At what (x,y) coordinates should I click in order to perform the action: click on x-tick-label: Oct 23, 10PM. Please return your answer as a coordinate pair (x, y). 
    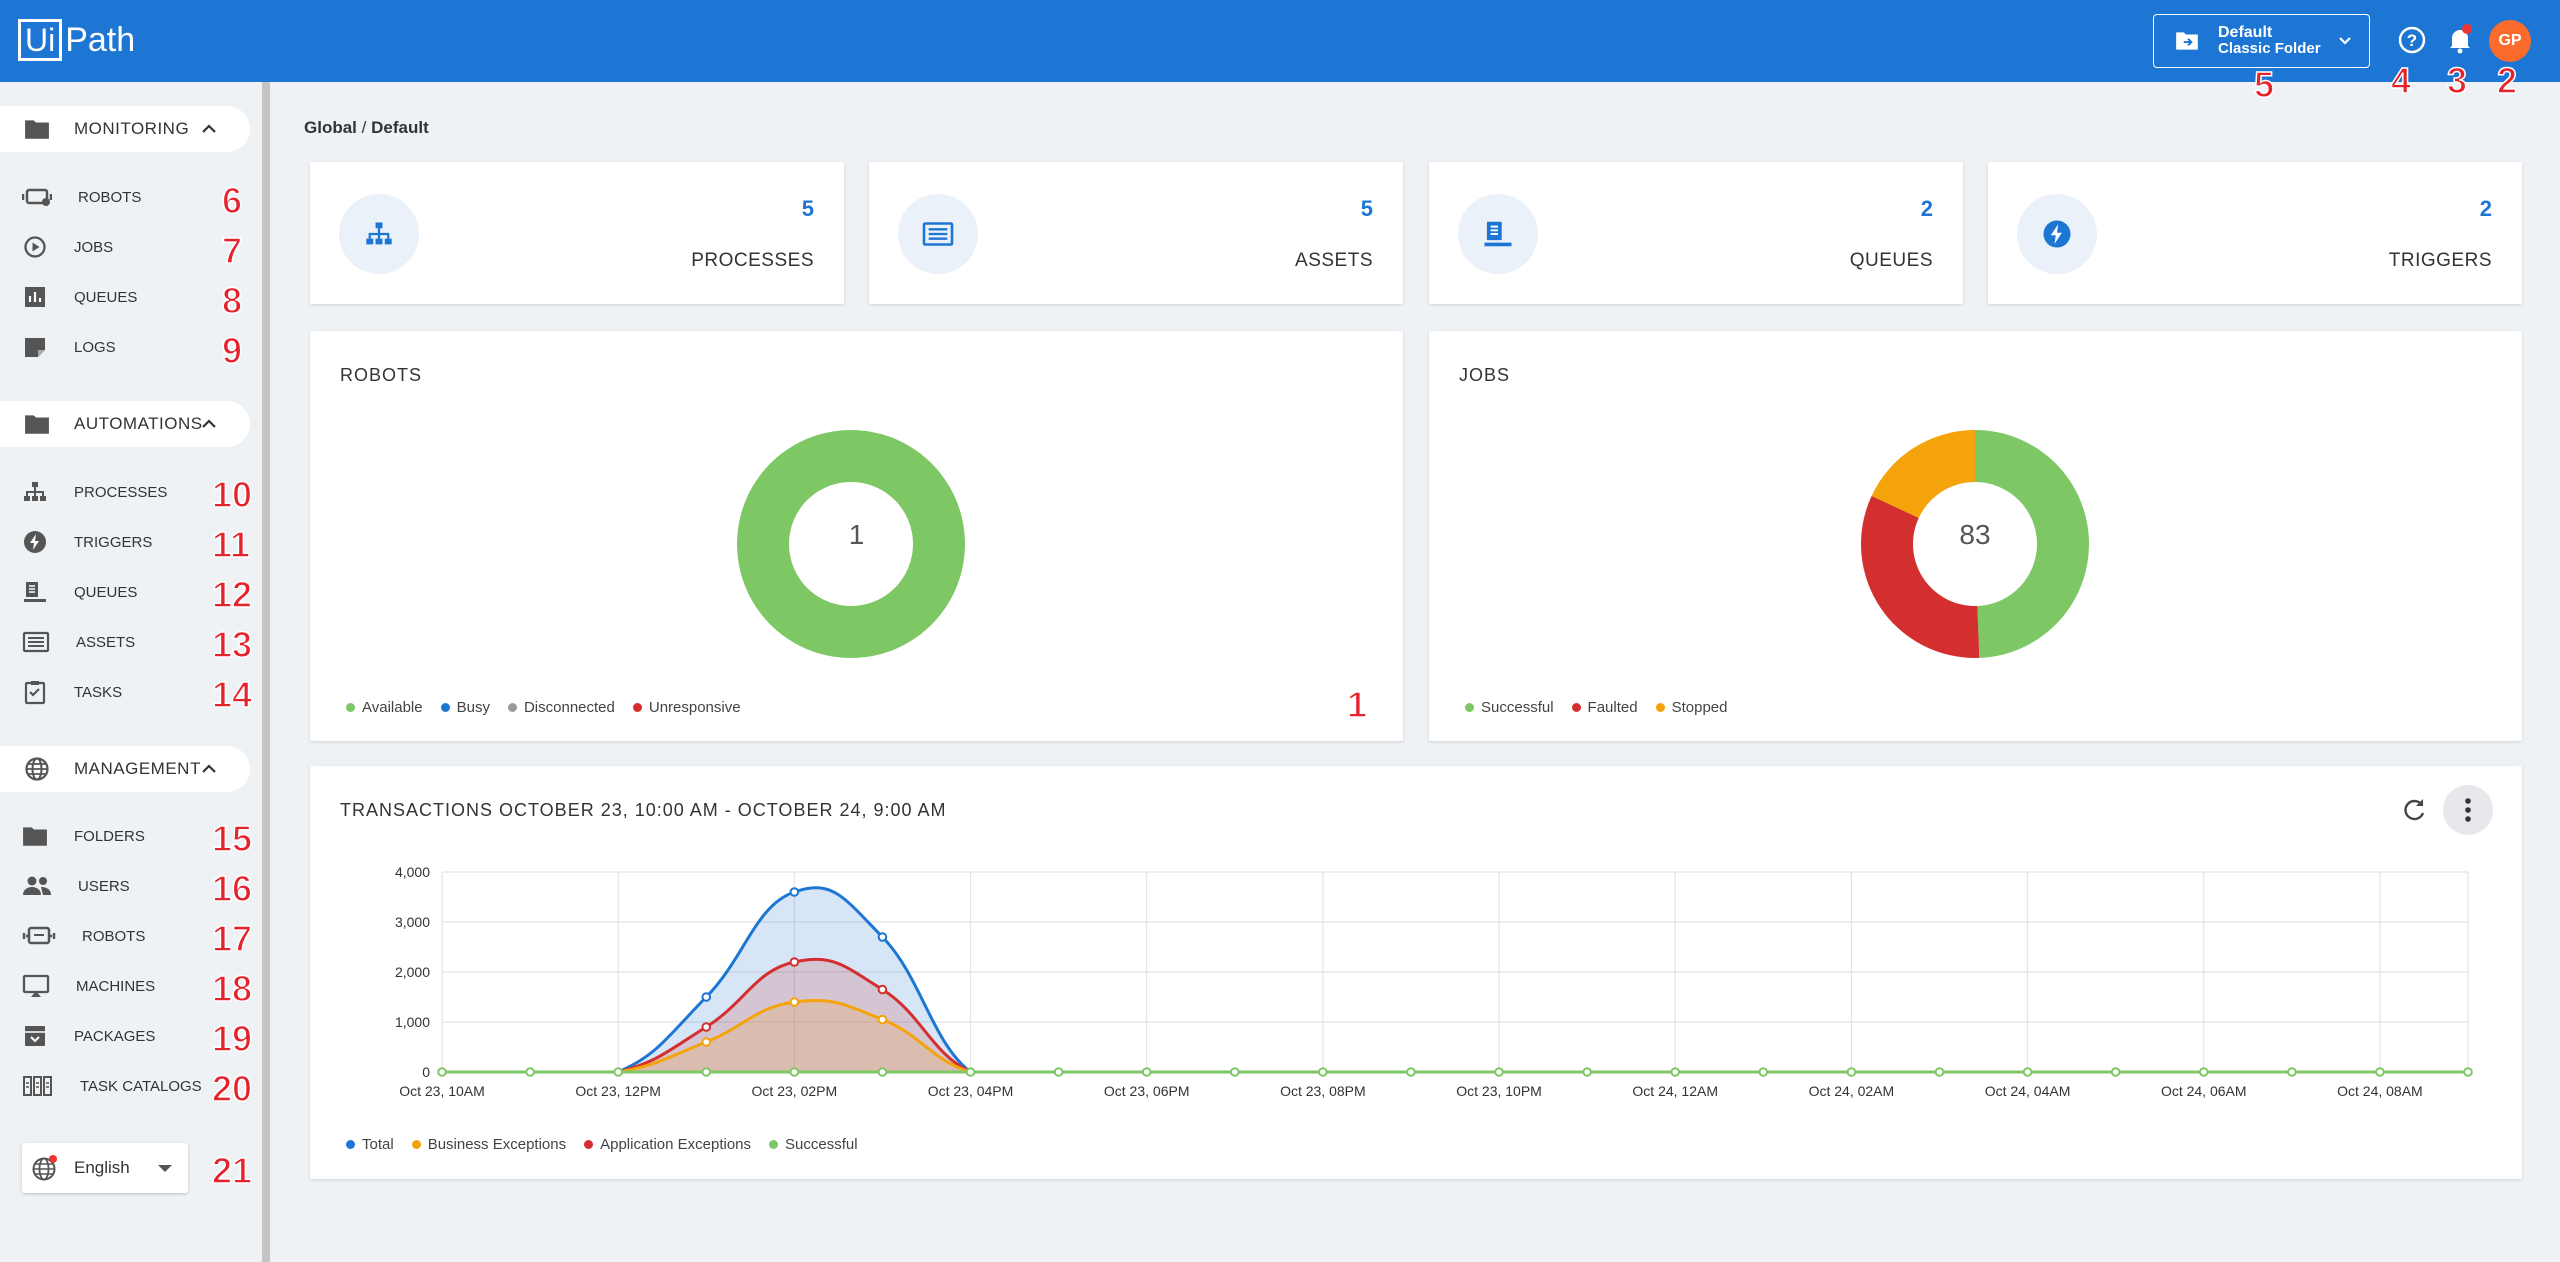
    Looking at the image, I should click on (1499, 1091).